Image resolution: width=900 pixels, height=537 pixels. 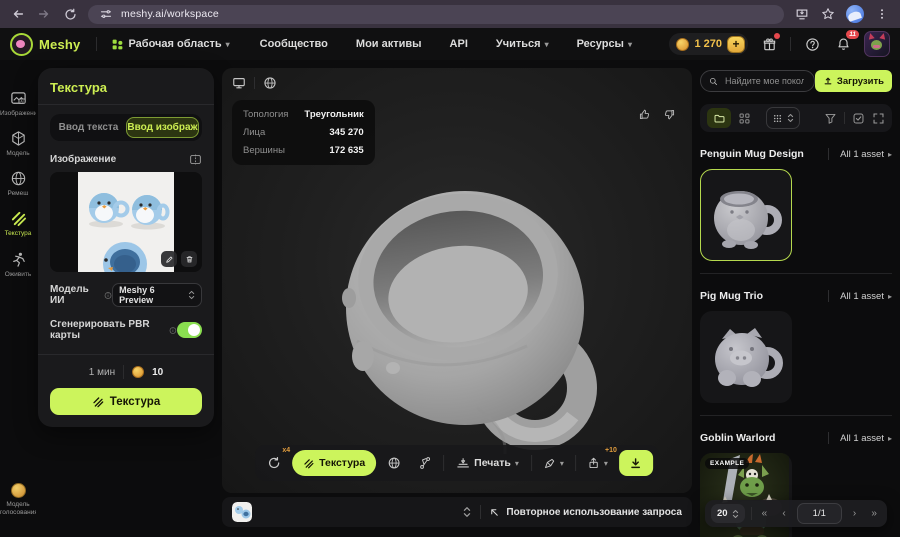 What do you see at coordinates (170, 44) in the screenshot?
I see `workspace-selector: Рабочая область ▾` at bounding box center [170, 44].